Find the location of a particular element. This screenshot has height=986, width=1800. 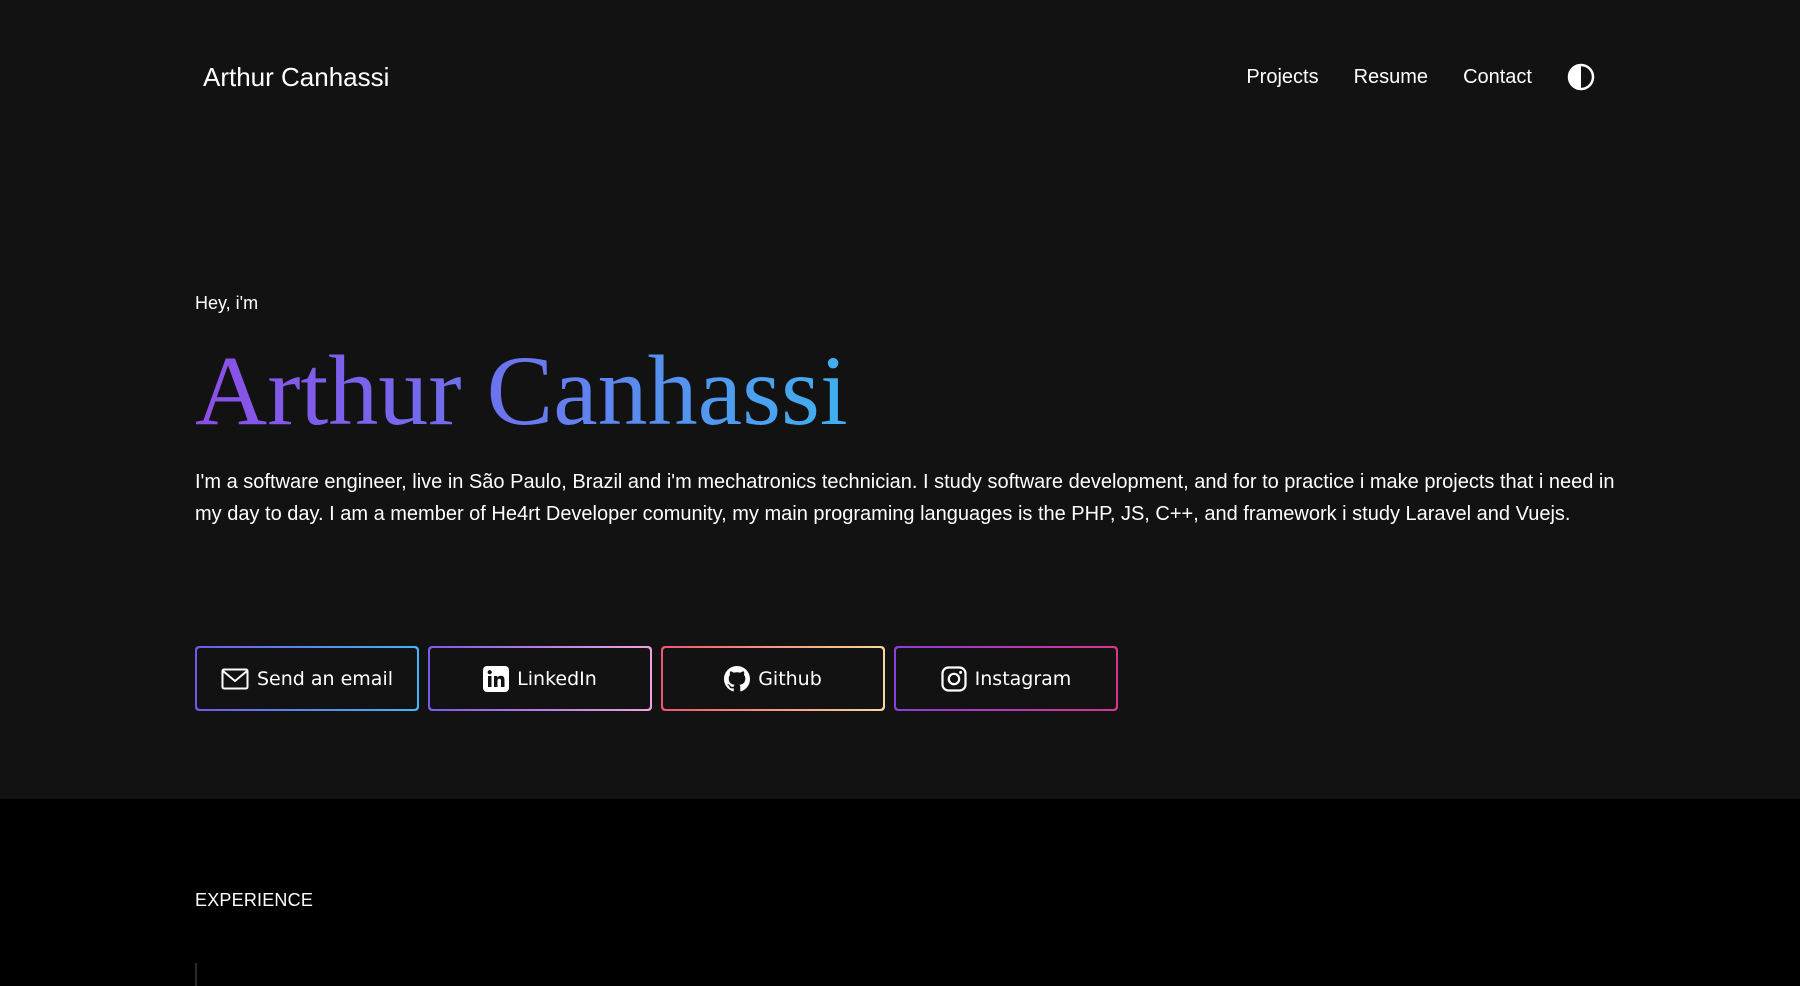

instagram-icon is located at coordinates (954, 678).